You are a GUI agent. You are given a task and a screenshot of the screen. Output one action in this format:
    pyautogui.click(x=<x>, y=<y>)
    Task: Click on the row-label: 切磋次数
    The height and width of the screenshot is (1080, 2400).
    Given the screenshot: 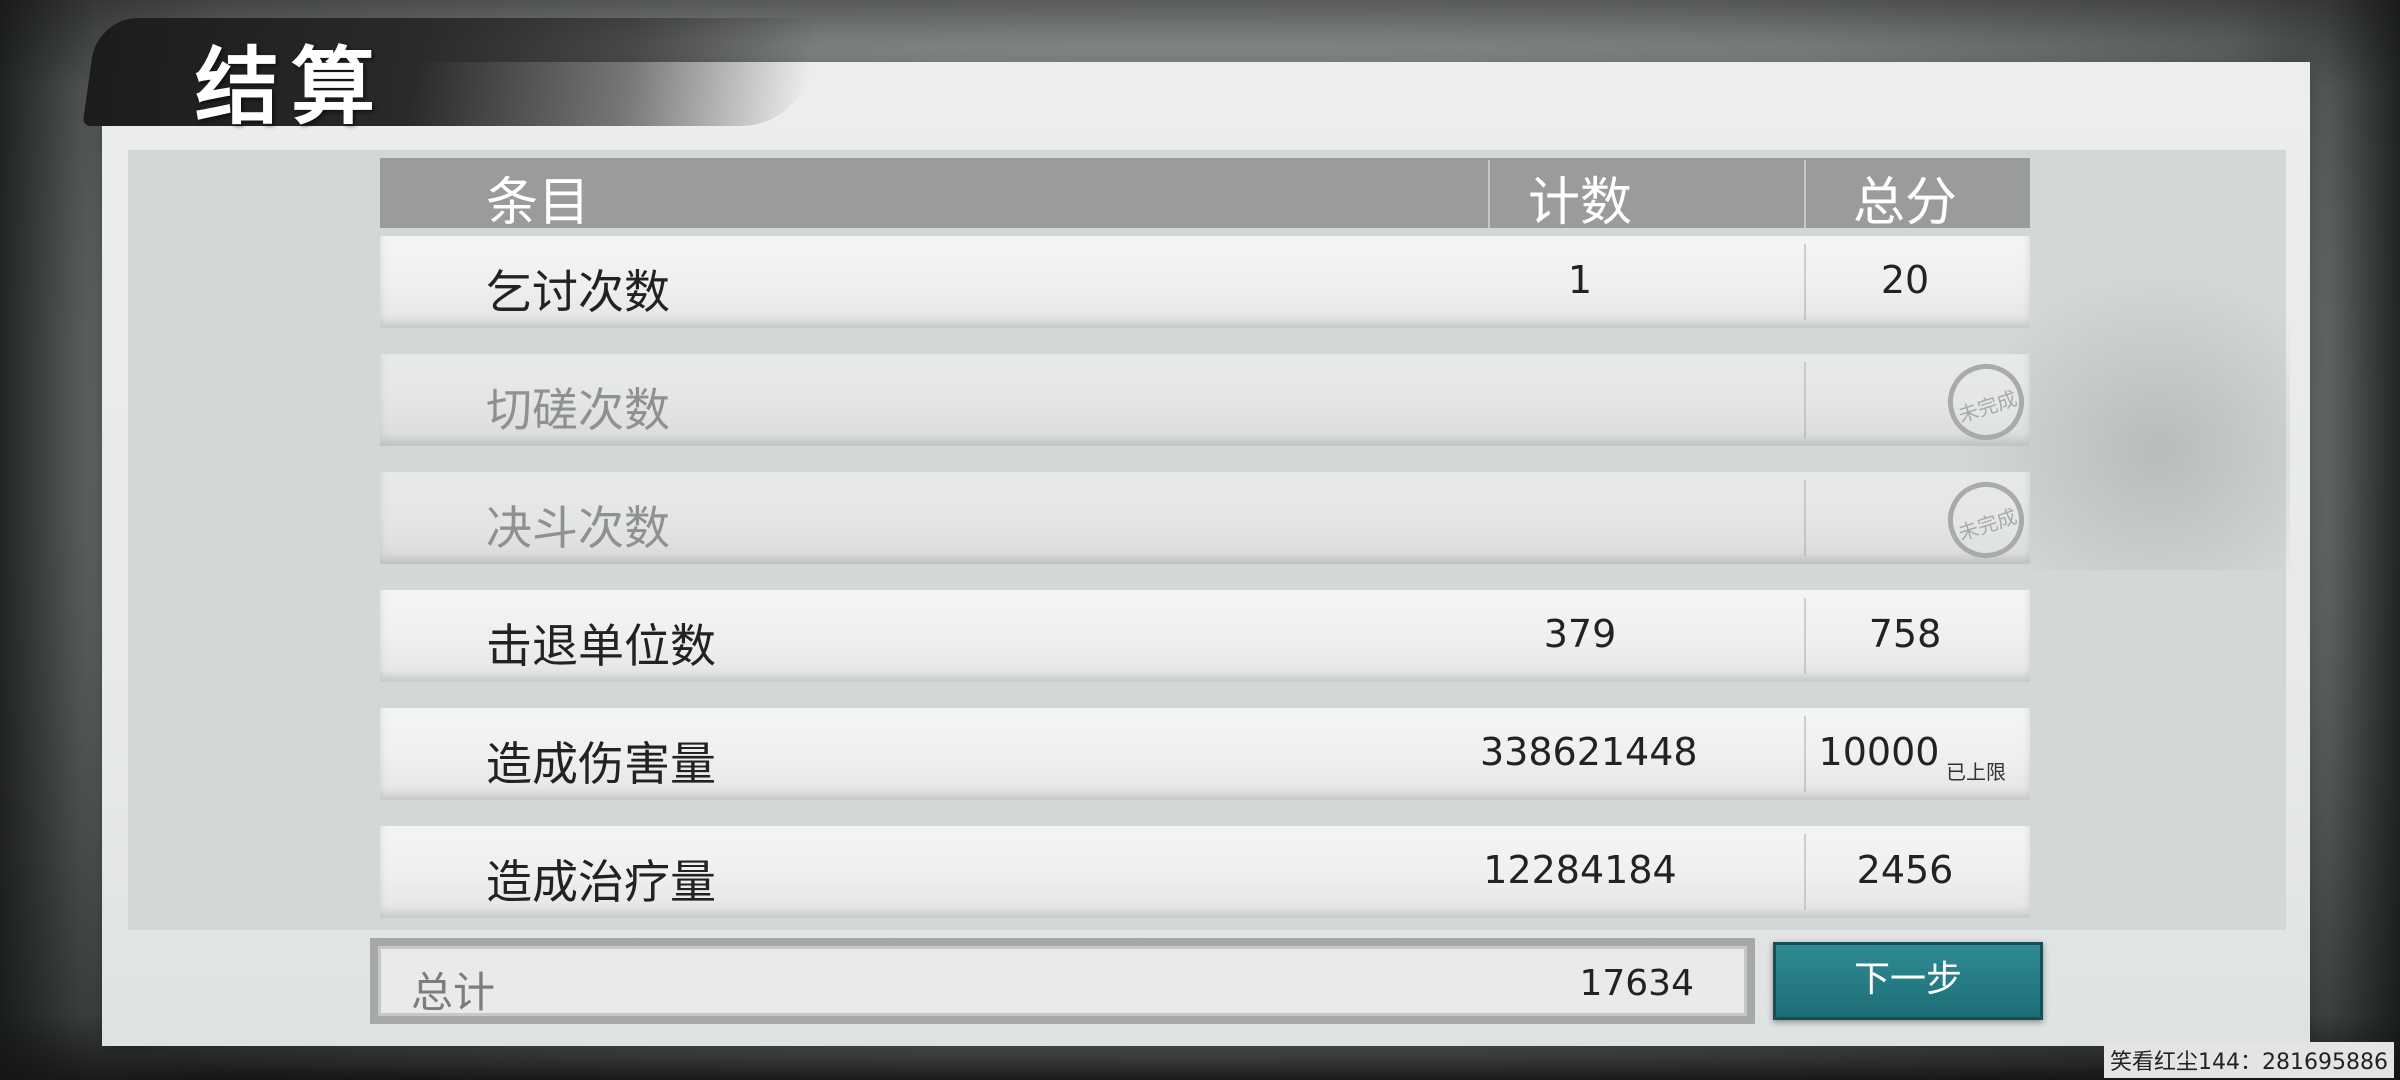 What is the action you would take?
    pyautogui.click(x=578, y=410)
    